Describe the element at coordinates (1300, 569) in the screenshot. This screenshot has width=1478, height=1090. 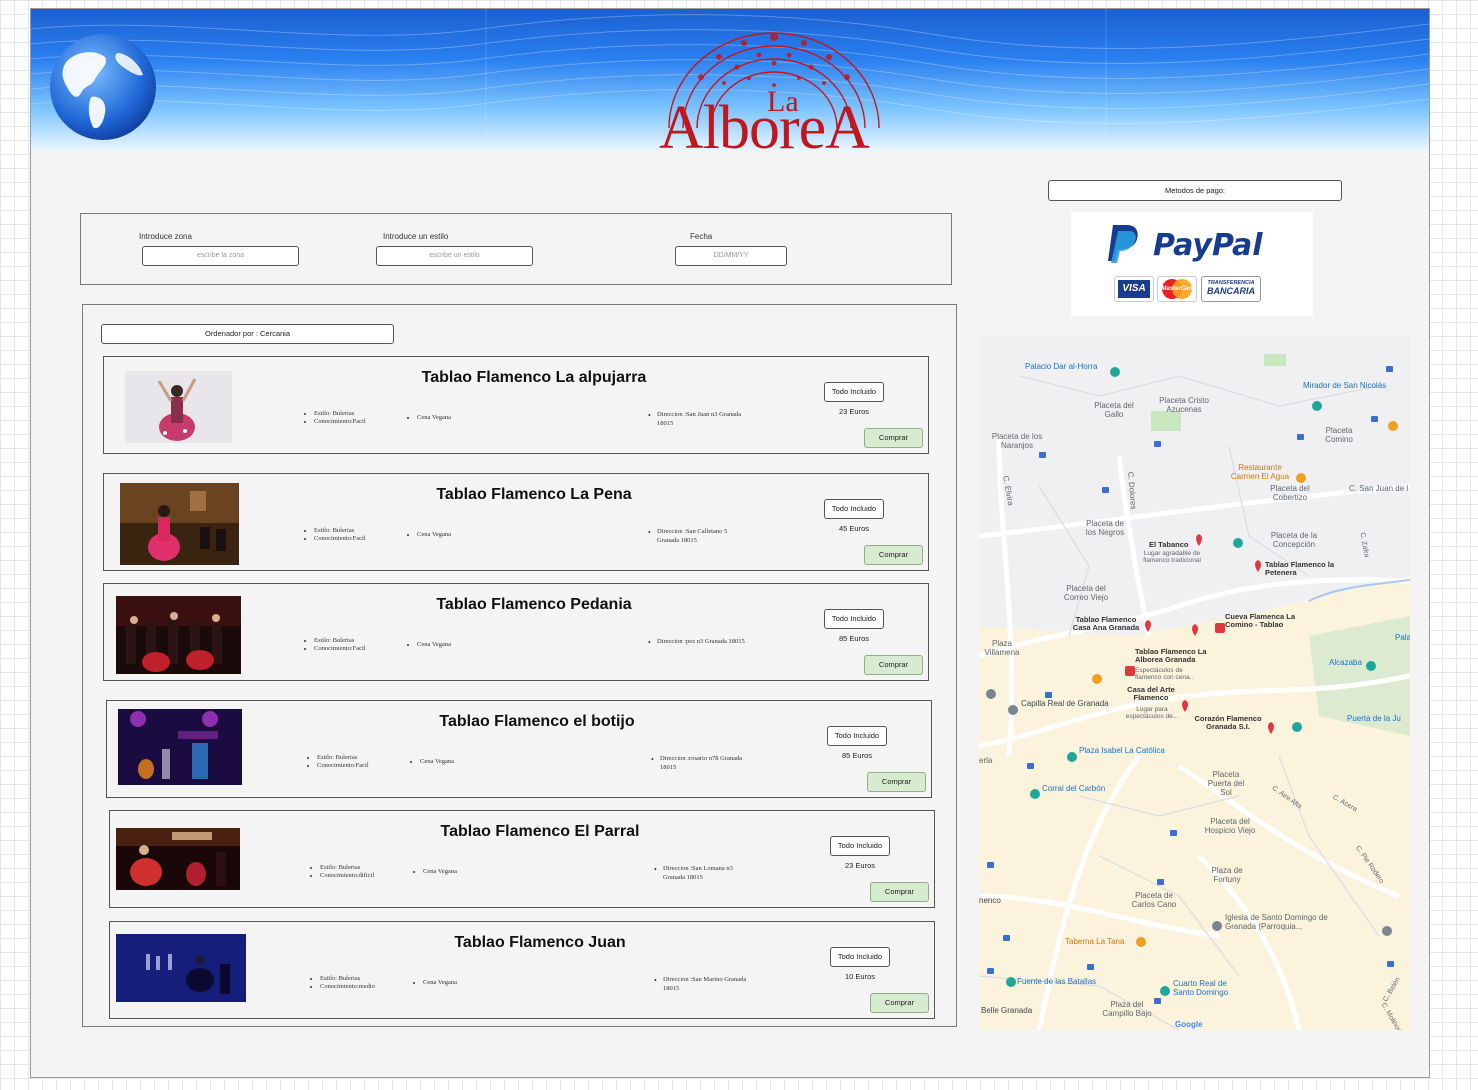
I see `map-label: Tablao Flamenco la Petenera` at that location.